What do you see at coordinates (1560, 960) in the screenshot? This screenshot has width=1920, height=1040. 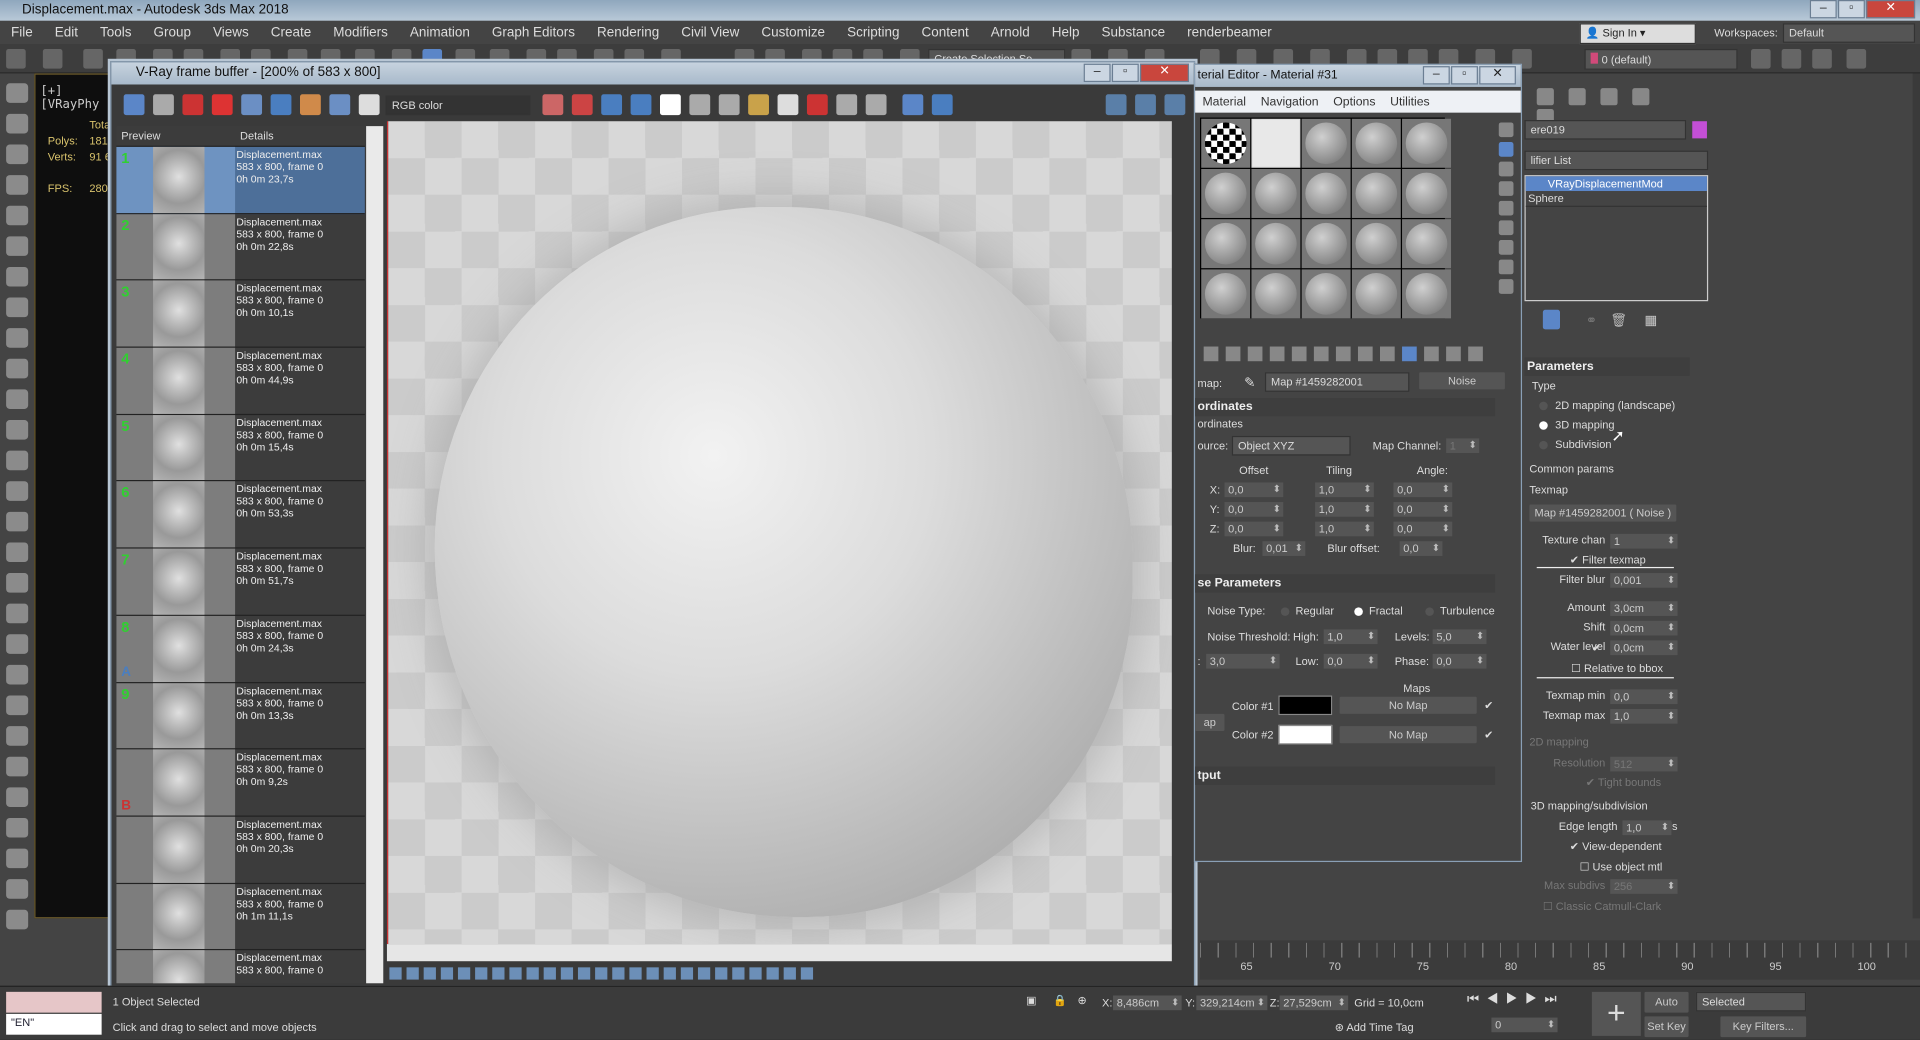 I see `timeline: 65 70 75 80 85 90 95 100` at bounding box center [1560, 960].